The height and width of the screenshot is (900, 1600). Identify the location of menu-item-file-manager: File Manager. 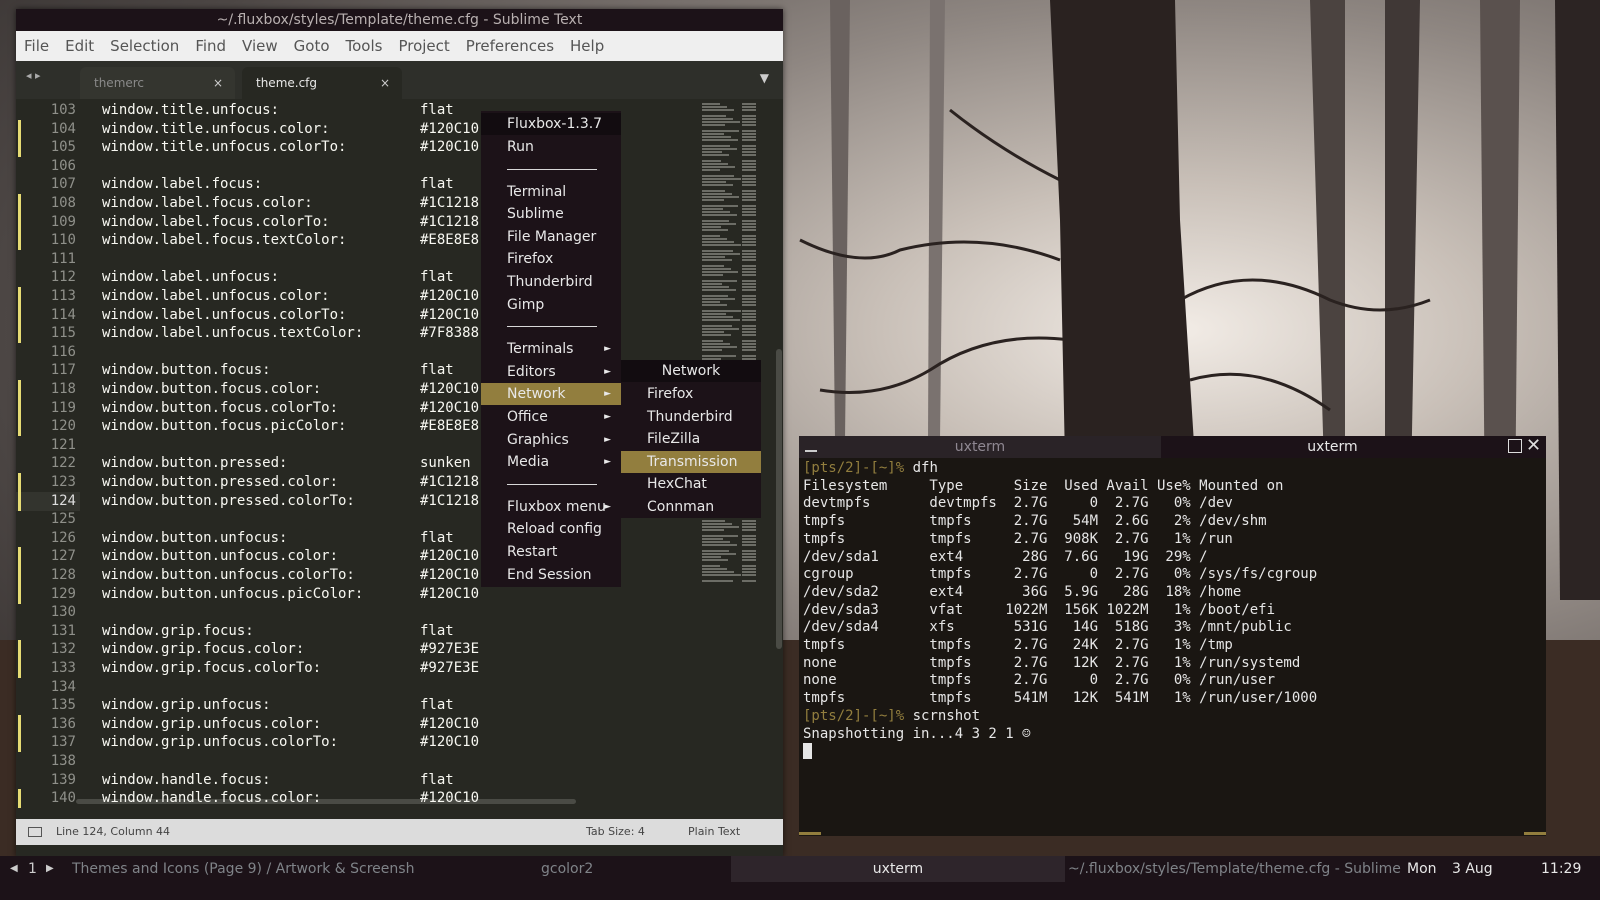
(551, 237).